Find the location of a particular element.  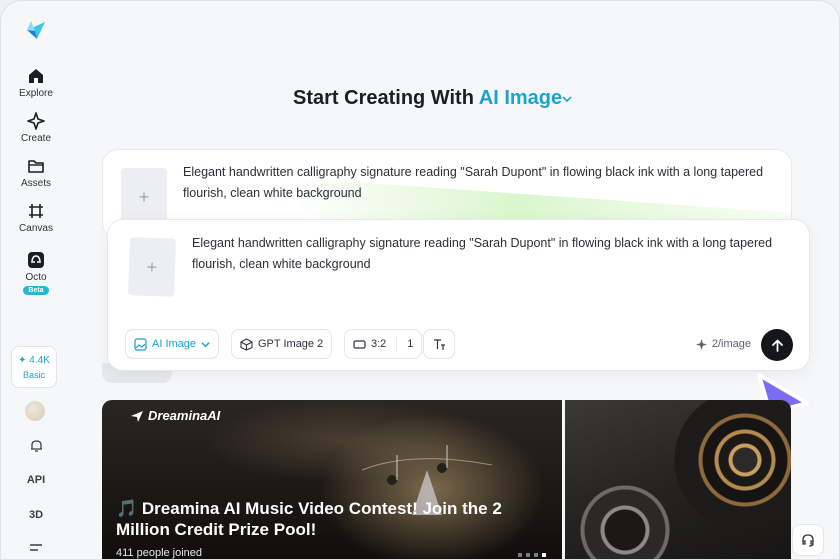

canvas-icon is located at coordinates (36, 211).